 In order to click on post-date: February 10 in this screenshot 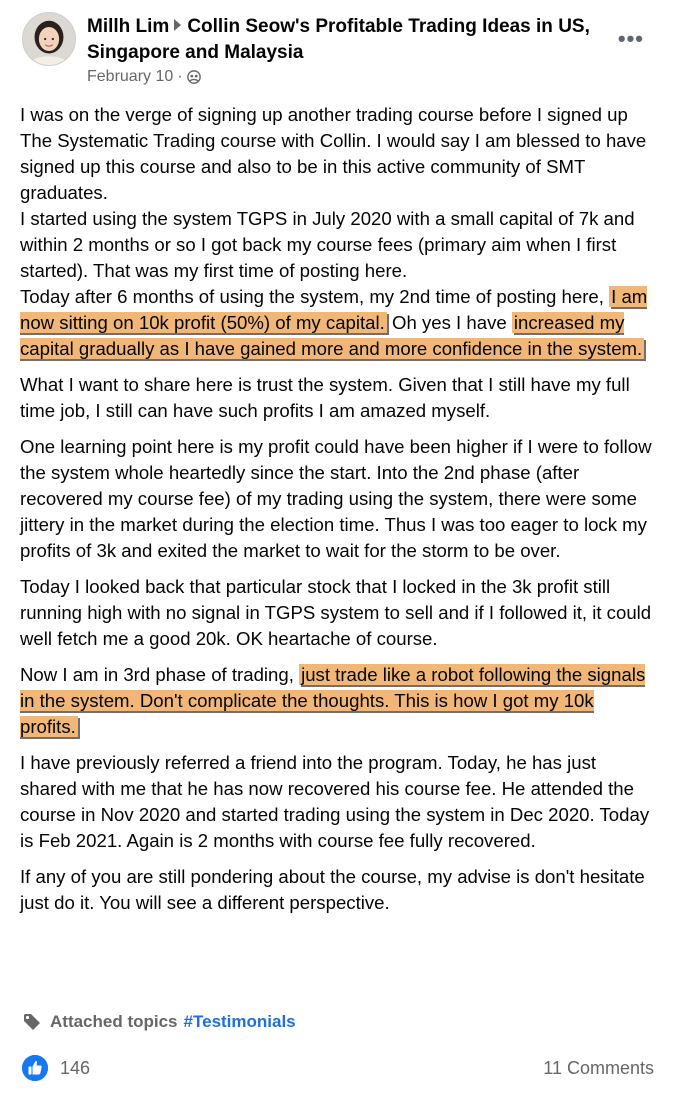, I will do `click(130, 77)`.